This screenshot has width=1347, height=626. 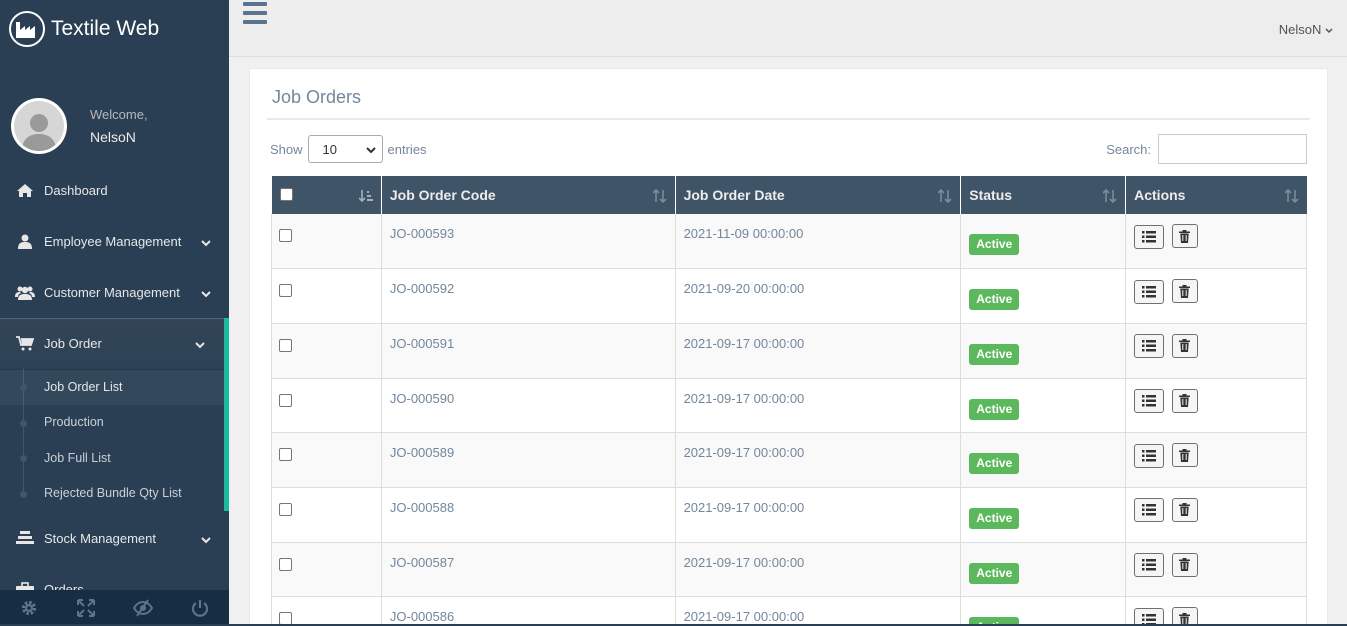 What do you see at coordinates (76, 190) in the screenshot?
I see `sidebar-item-label: Dashboard` at bounding box center [76, 190].